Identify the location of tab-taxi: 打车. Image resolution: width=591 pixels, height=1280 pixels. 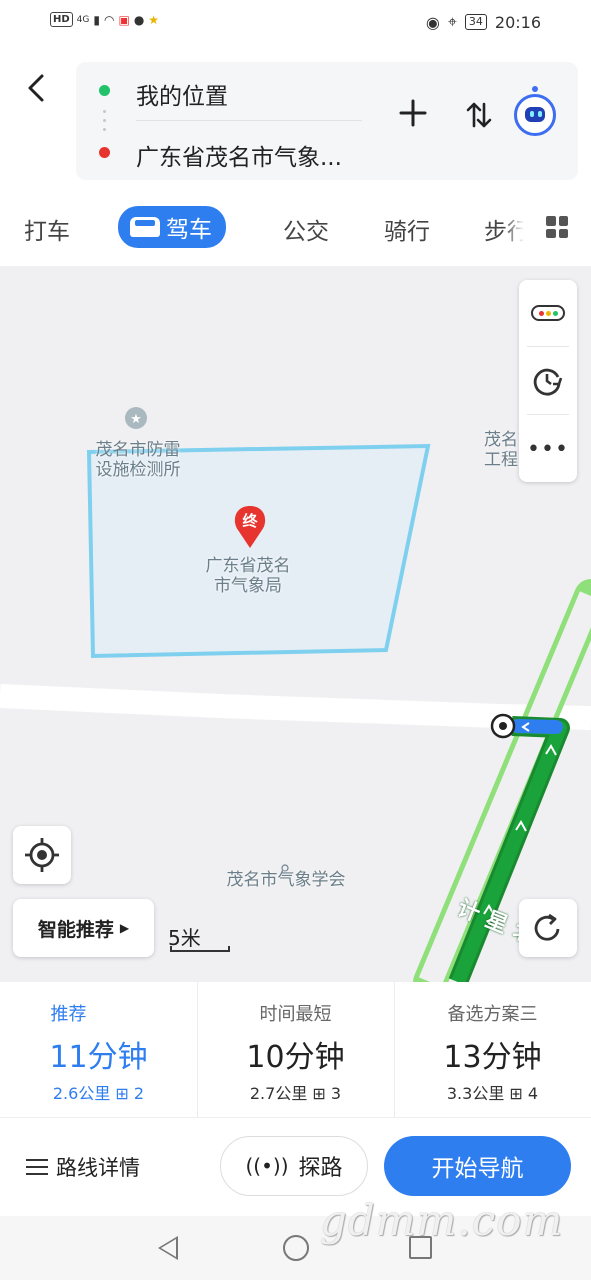
(47, 229).